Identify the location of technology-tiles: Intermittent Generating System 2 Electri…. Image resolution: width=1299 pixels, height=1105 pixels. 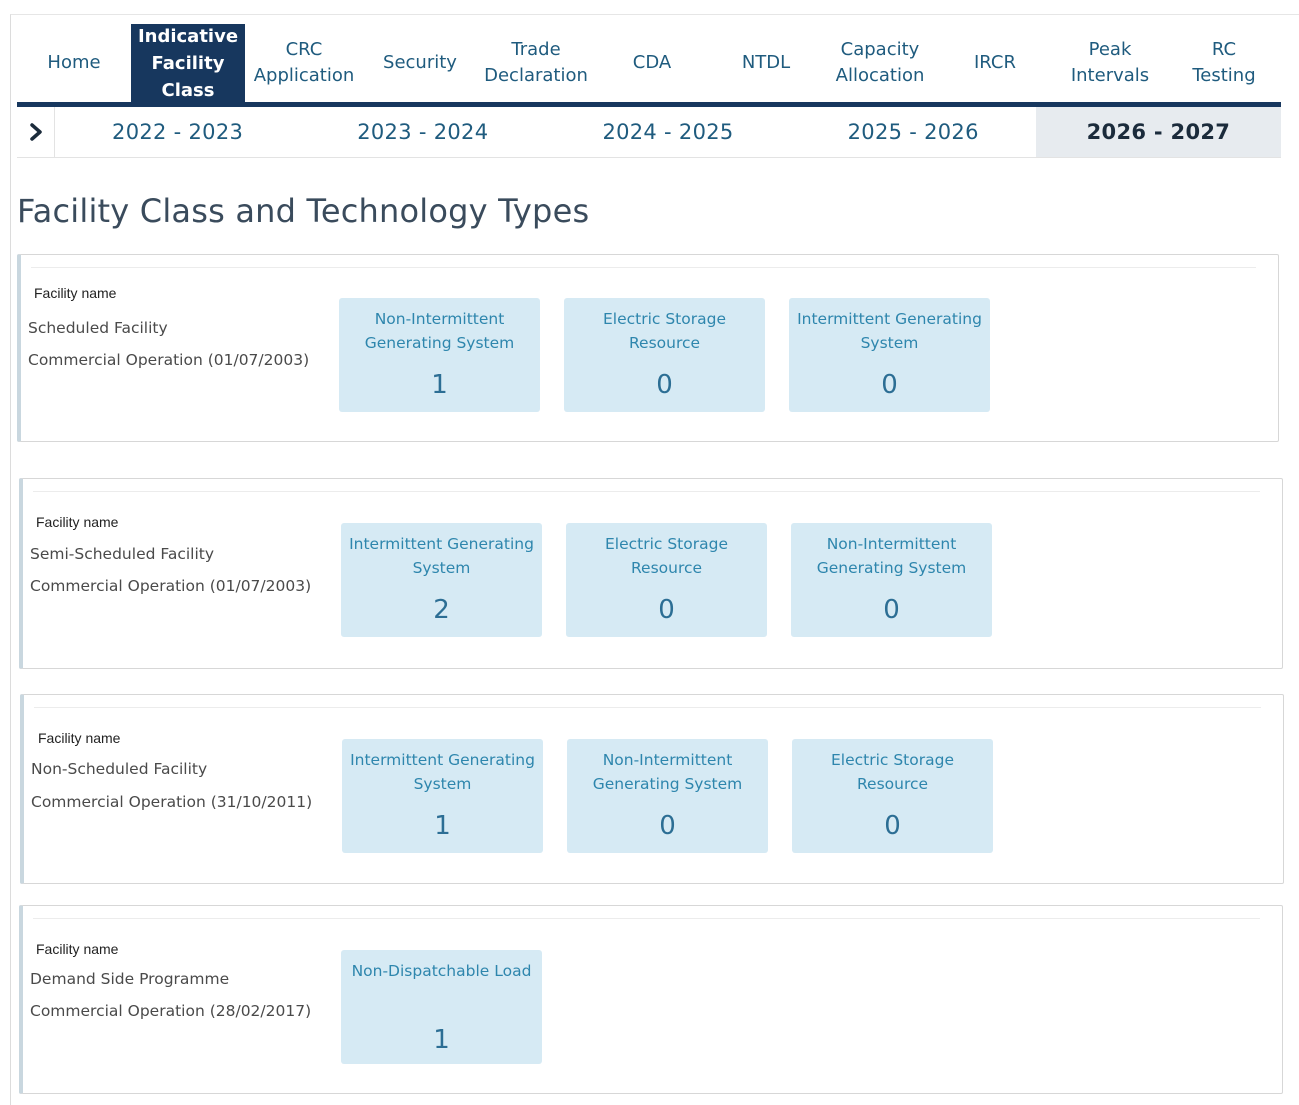
(666, 580).